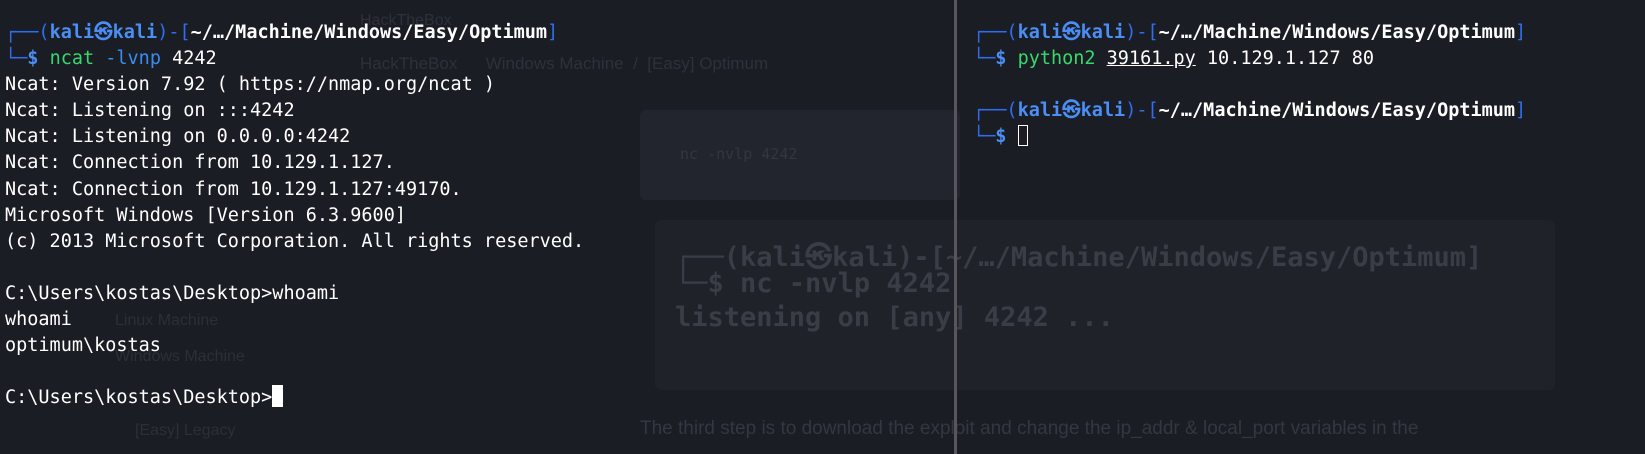 The height and width of the screenshot is (454, 1645). Describe the element at coordinates (479, 398) in the screenshot. I see `shell-input-line: C:\Users\kostas\Desktop>` at that location.